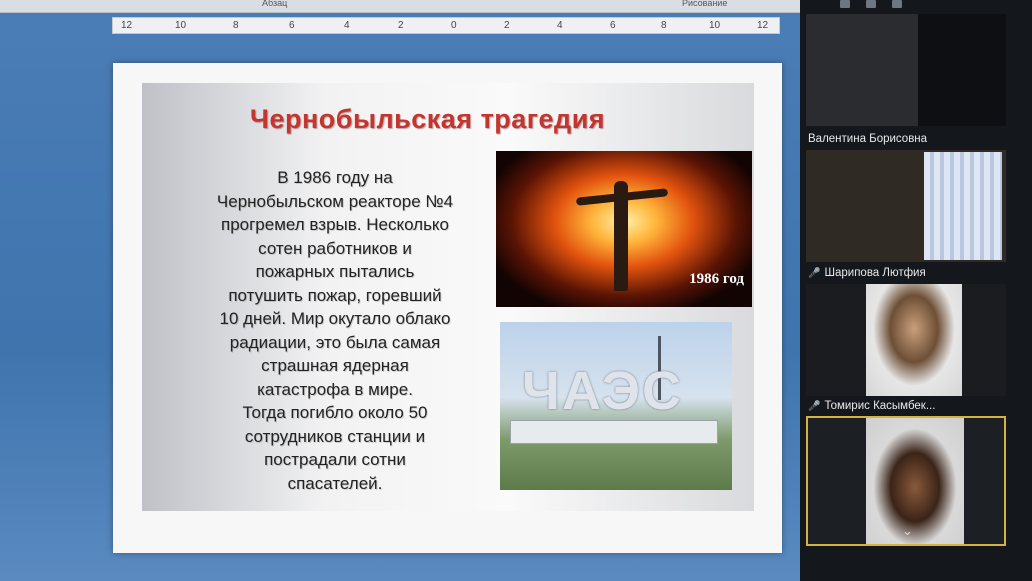 The width and height of the screenshot is (1032, 581). I want to click on paragraph-line: Тогда погибло около 50, so click(335, 412).